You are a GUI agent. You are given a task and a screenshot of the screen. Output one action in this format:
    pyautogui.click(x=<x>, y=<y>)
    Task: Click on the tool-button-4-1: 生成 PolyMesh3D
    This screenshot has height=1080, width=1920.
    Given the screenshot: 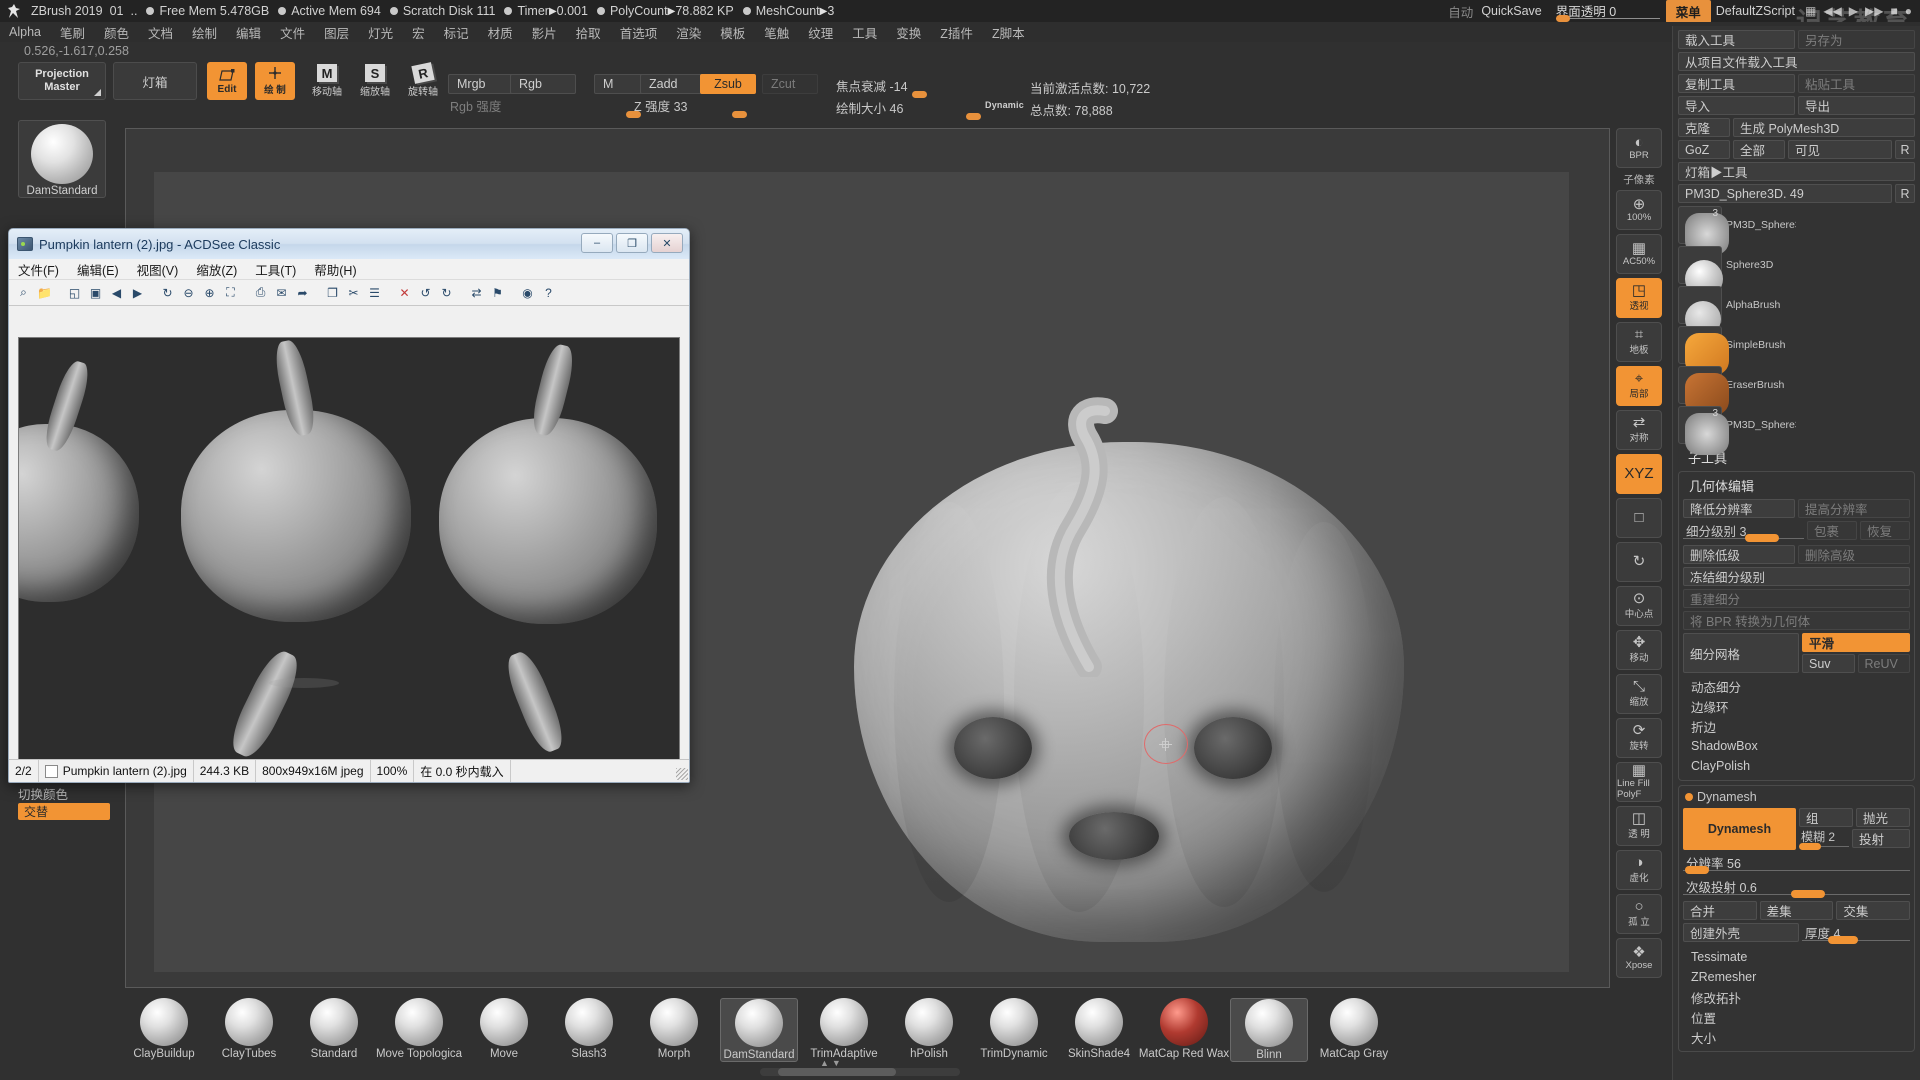 What is the action you would take?
    pyautogui.click(x=1824, y=127)
    